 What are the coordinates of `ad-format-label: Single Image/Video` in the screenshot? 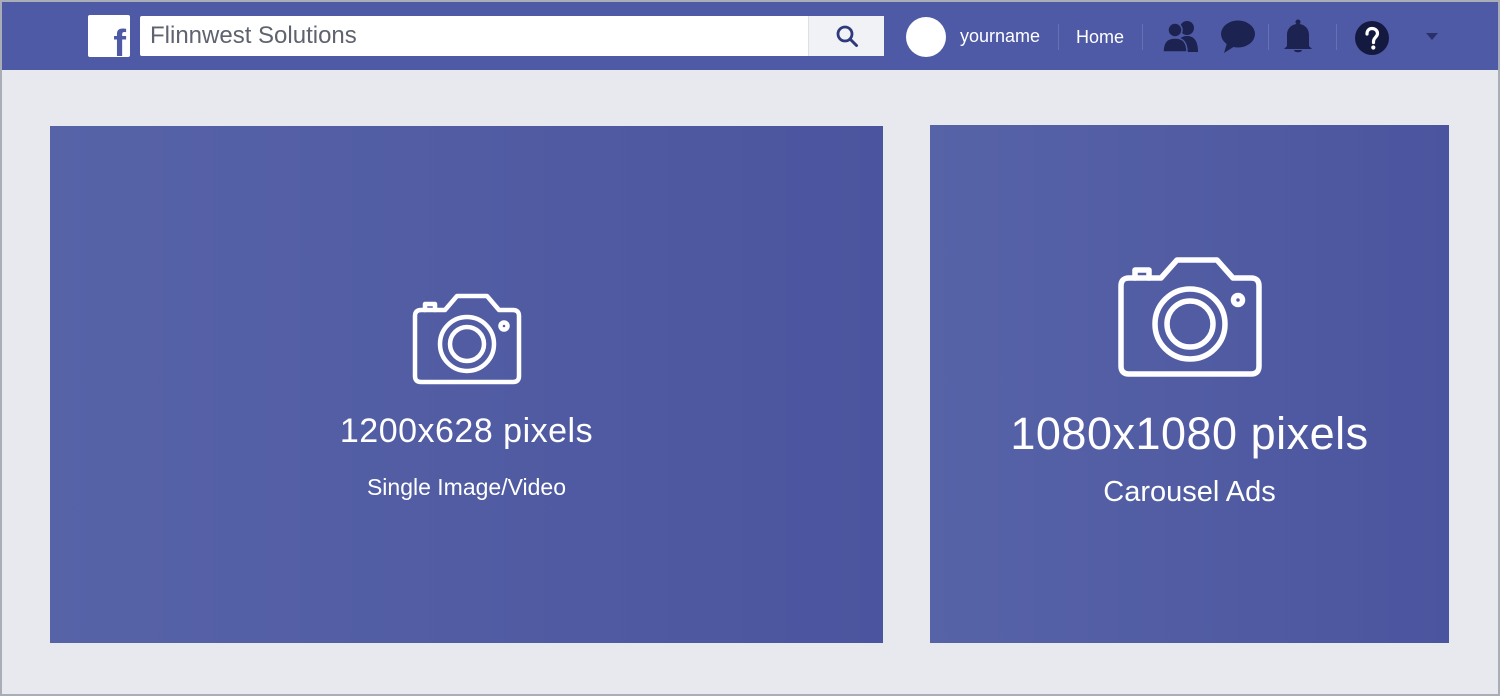 It's located at (466, 487).